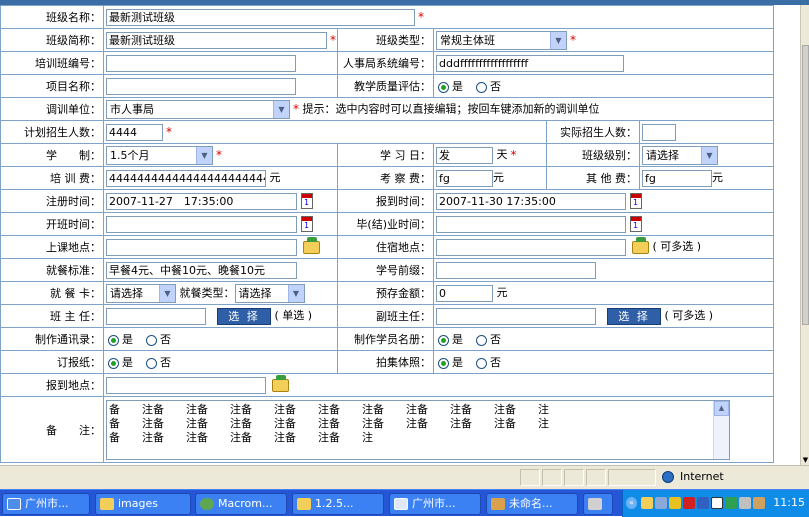  I want to click on scroll-up-icon: ▲, so click(721, 408).